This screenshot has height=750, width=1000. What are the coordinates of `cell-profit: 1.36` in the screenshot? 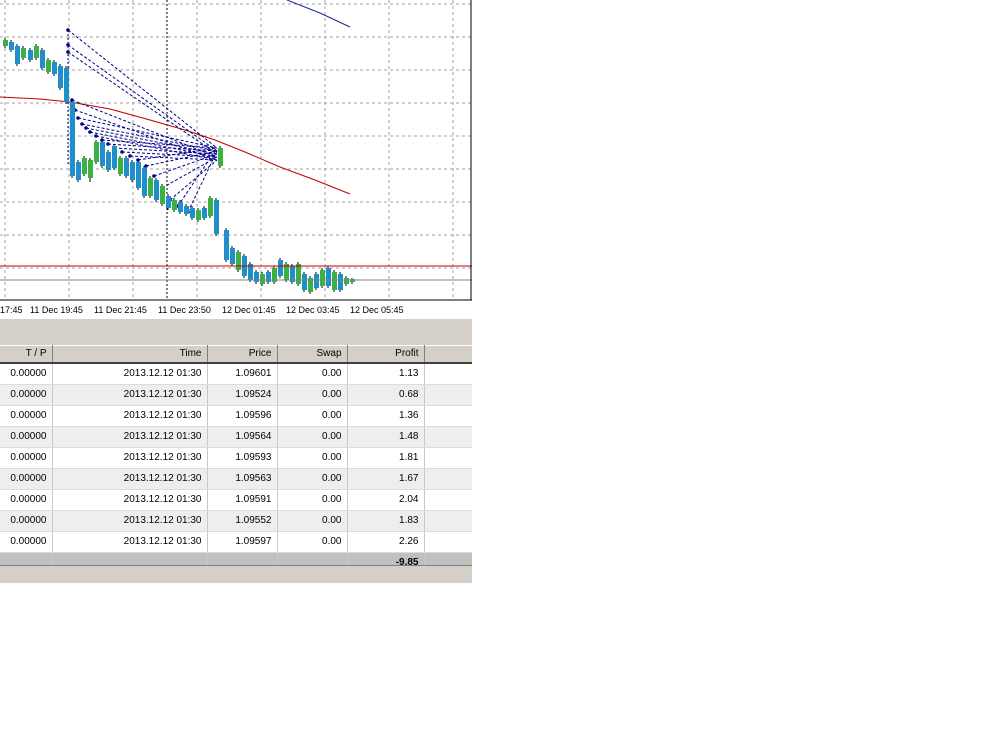 It's located at (386, 416).